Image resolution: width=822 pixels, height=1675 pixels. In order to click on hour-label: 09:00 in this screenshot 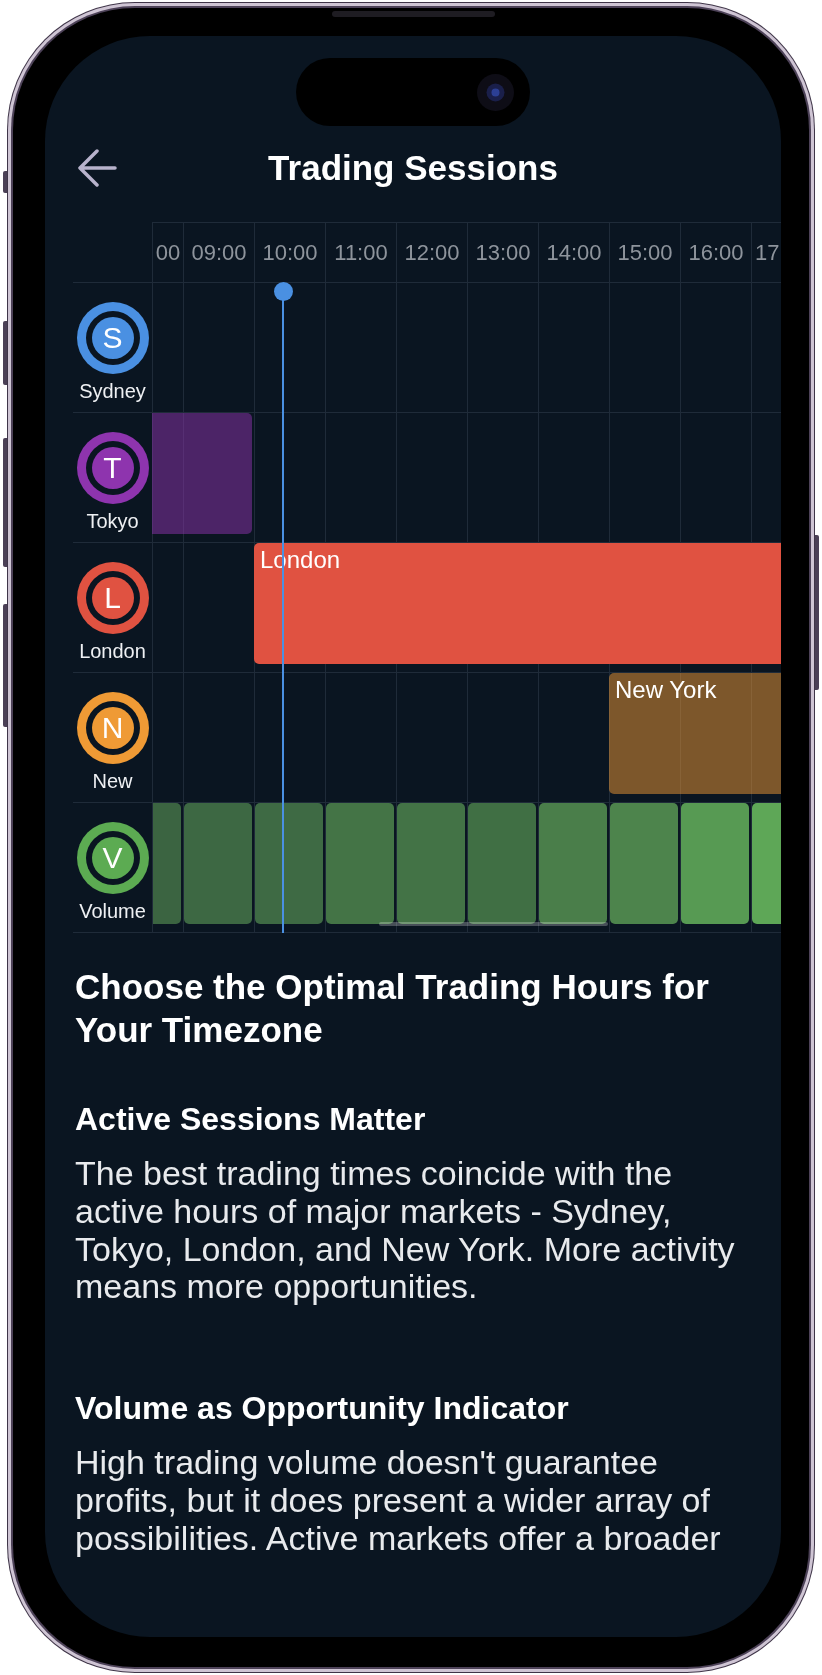, I will do `click(219, 252)`.